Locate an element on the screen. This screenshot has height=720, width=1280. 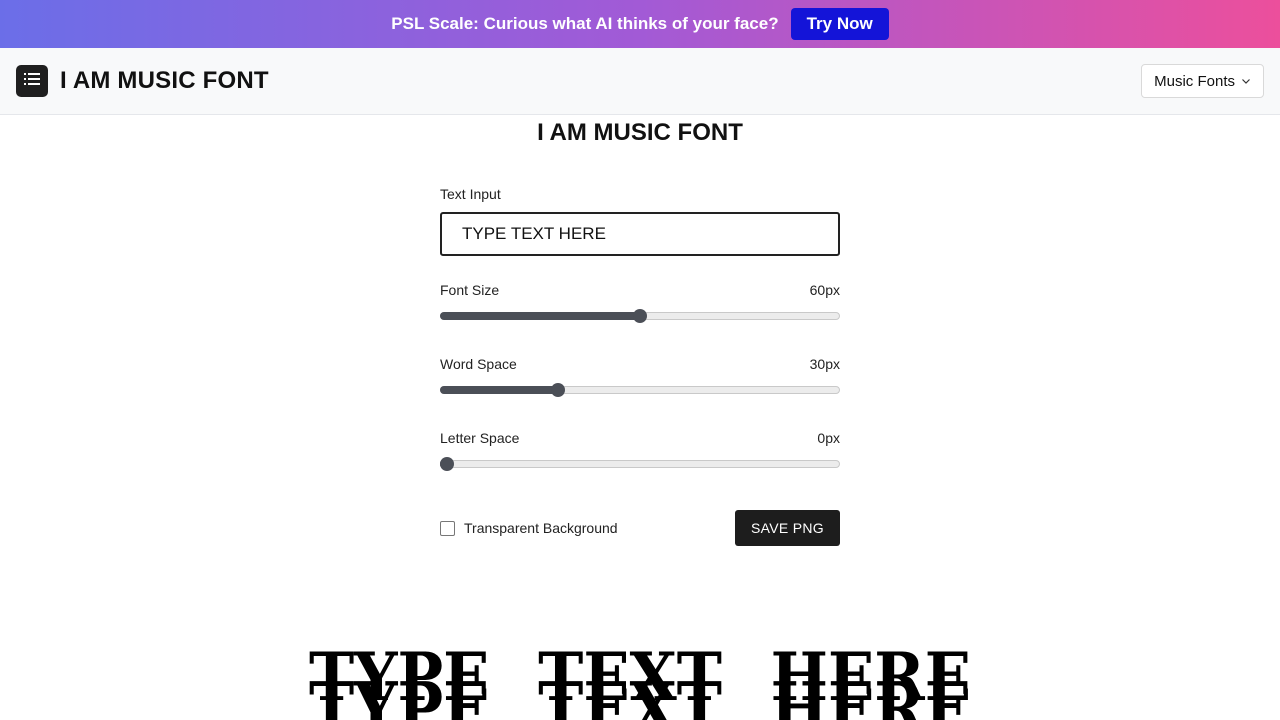
music-fonts-dropdown: Music Fonts is located at coordinates (1202, 81).